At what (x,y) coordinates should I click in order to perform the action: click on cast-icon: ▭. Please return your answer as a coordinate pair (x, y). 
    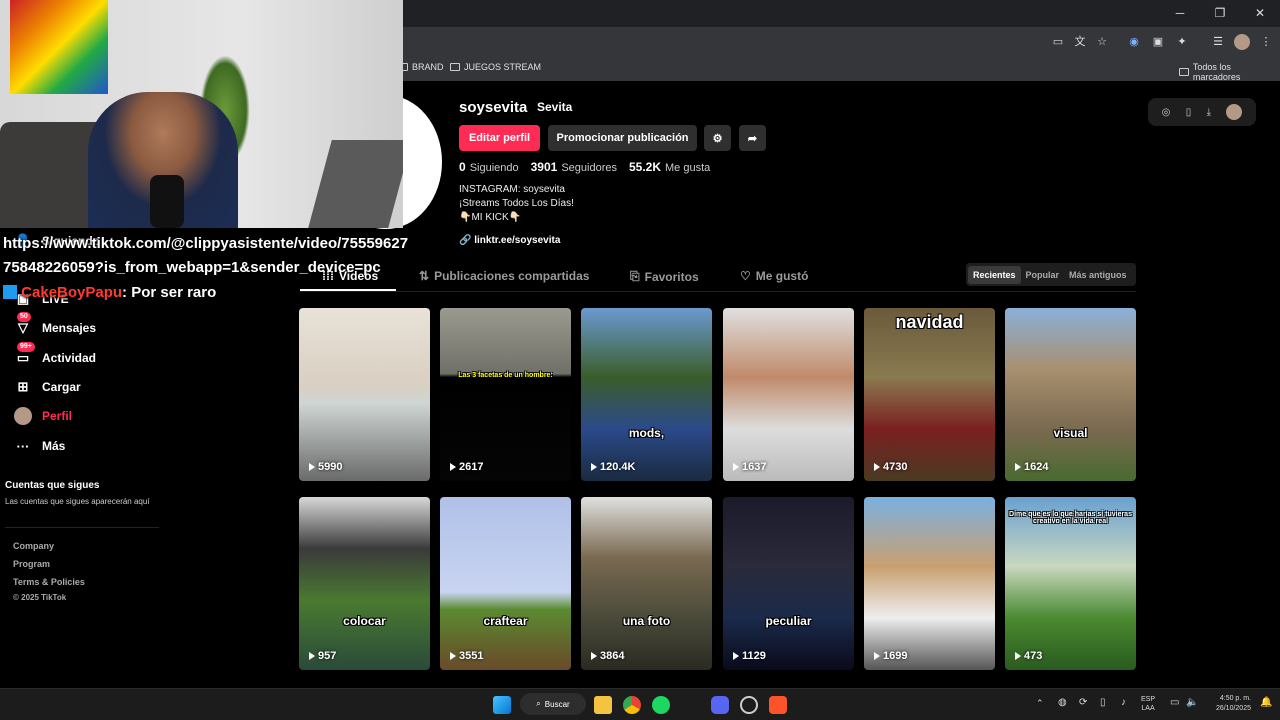
    Looking at the image, I should click on (1058, 42).